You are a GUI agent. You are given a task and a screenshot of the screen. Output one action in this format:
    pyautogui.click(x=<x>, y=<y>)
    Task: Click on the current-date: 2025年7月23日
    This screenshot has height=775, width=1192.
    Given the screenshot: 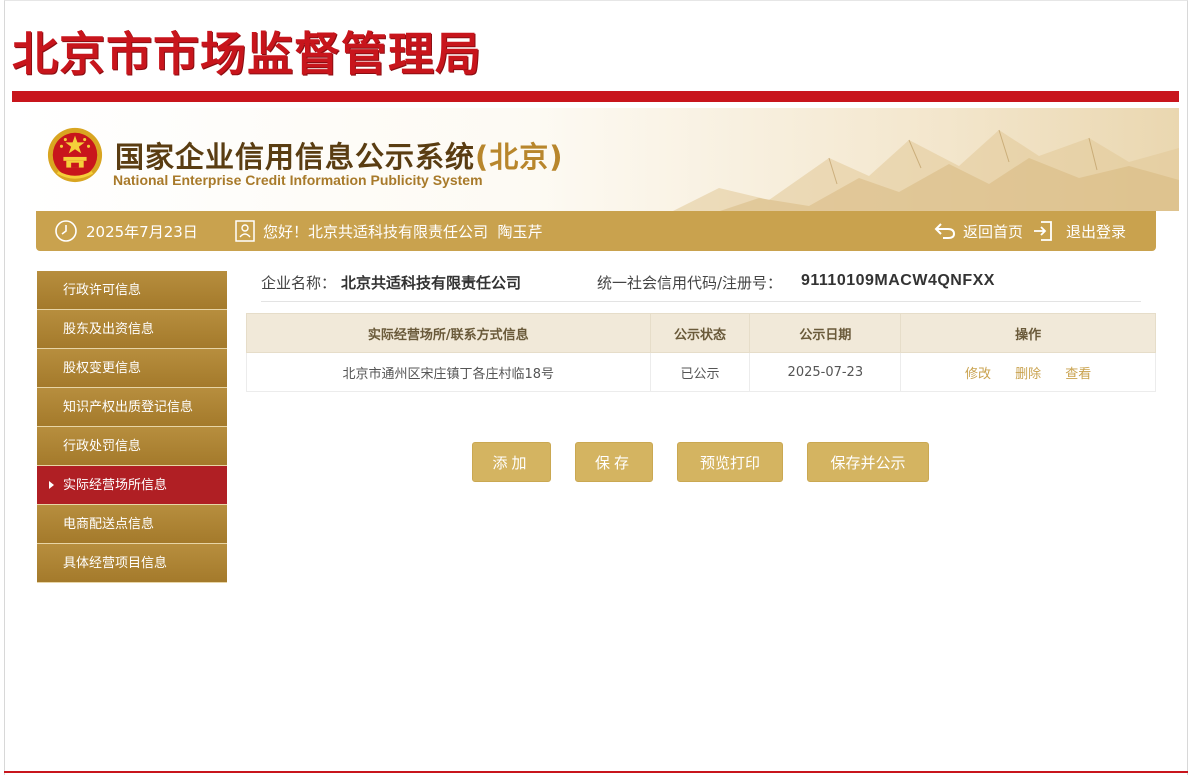 What is the action you would take?
    pyautogui.click(x=142, y=231)
    